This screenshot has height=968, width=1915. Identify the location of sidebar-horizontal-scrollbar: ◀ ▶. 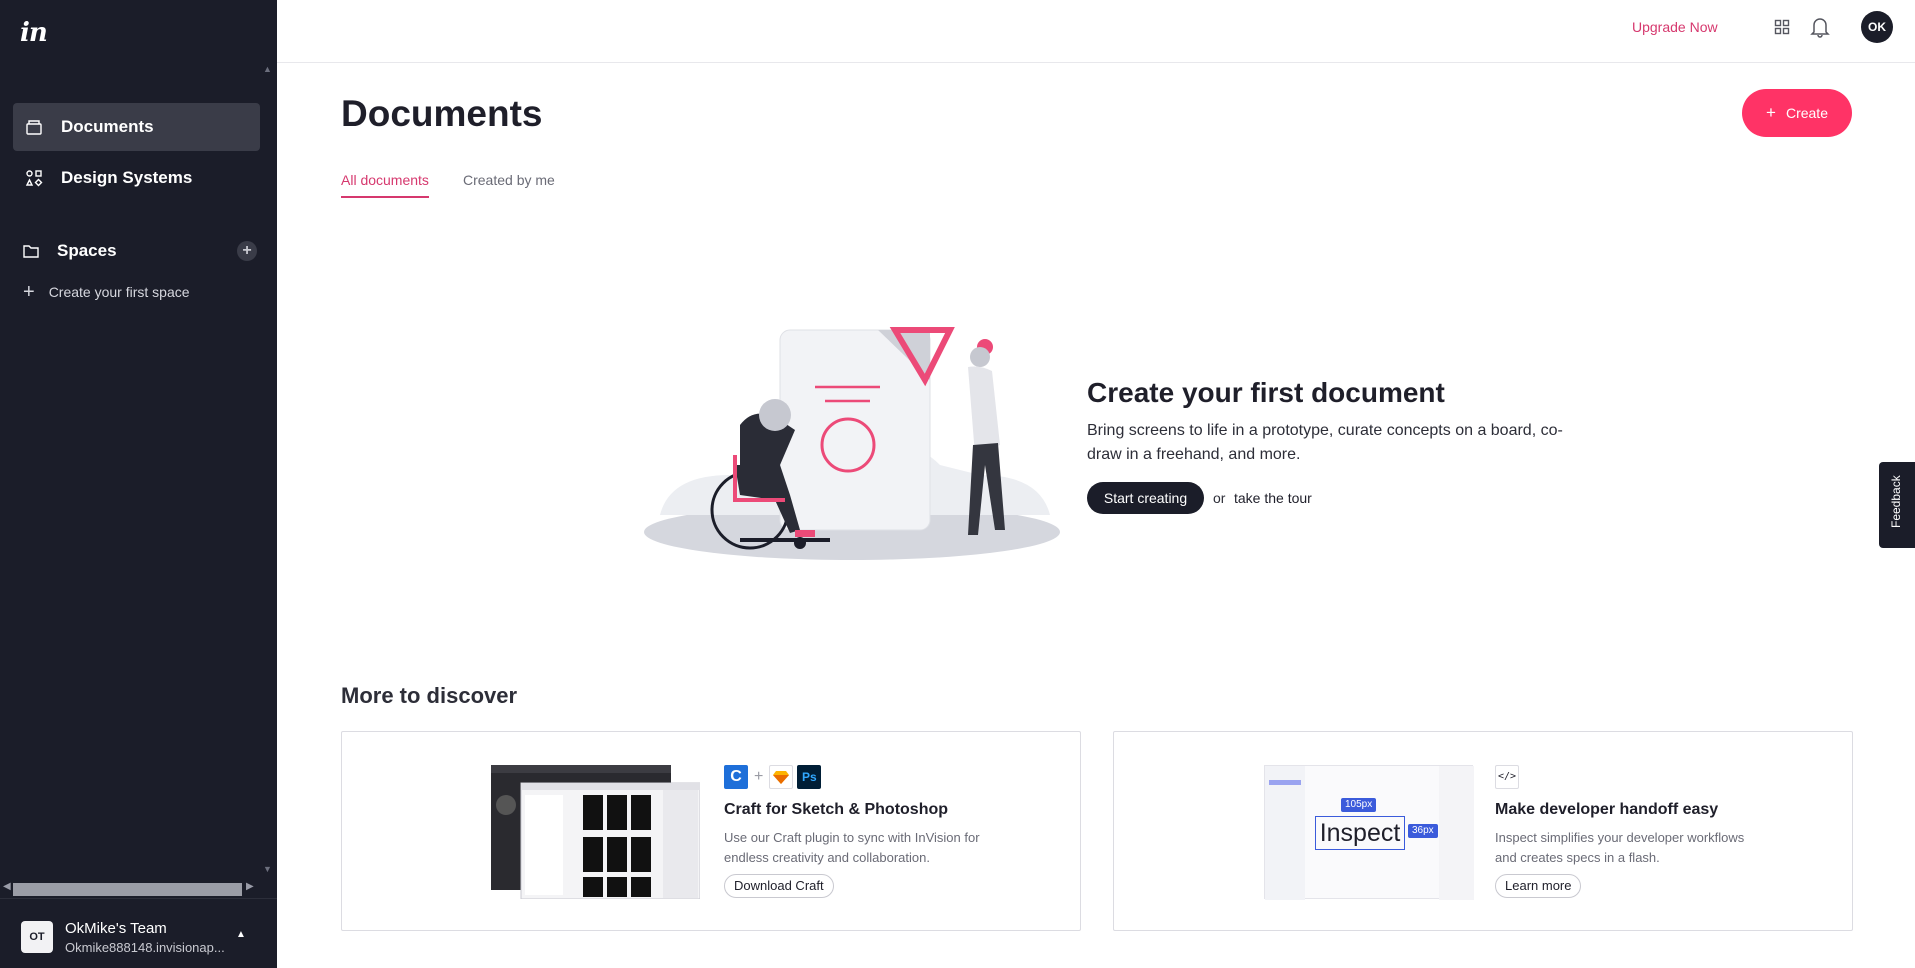
(138, 889).